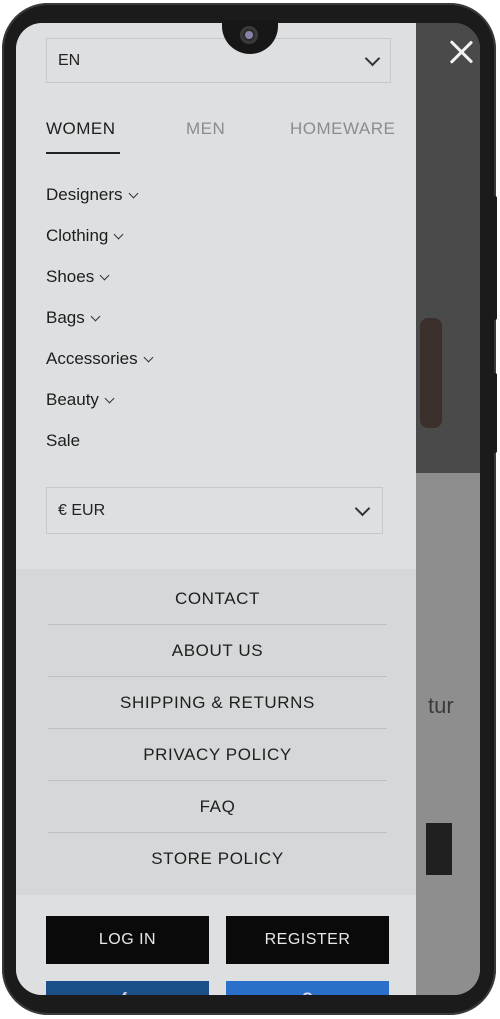  Describe the element at coordinates (217, 807) in the screenshot. I see `link-faq: FAQ` at that location.